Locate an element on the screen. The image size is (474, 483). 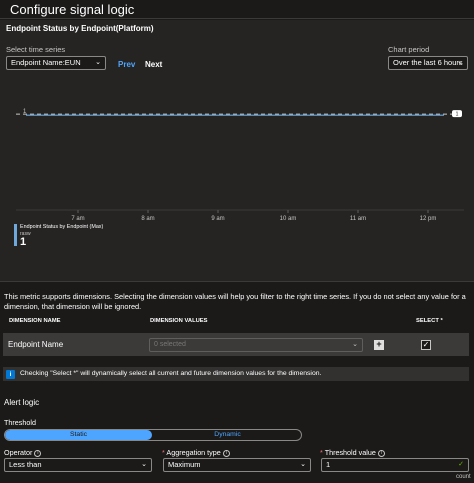
operator-dropdown: Less than ⌄ is located at coordinates (78, 465).